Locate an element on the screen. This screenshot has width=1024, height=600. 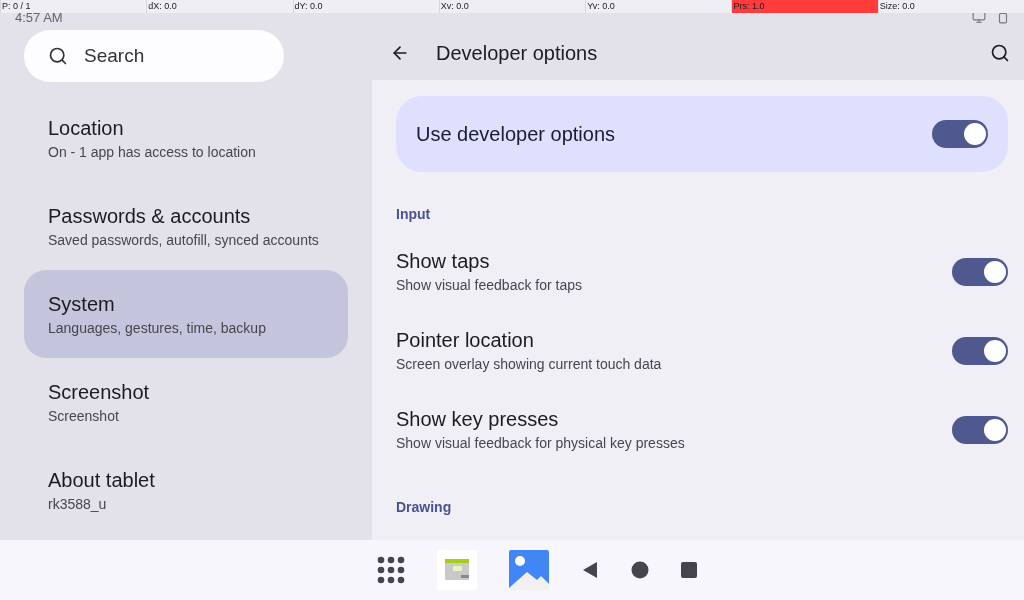
gallery-app-icon is located at coordinates (529, 570).